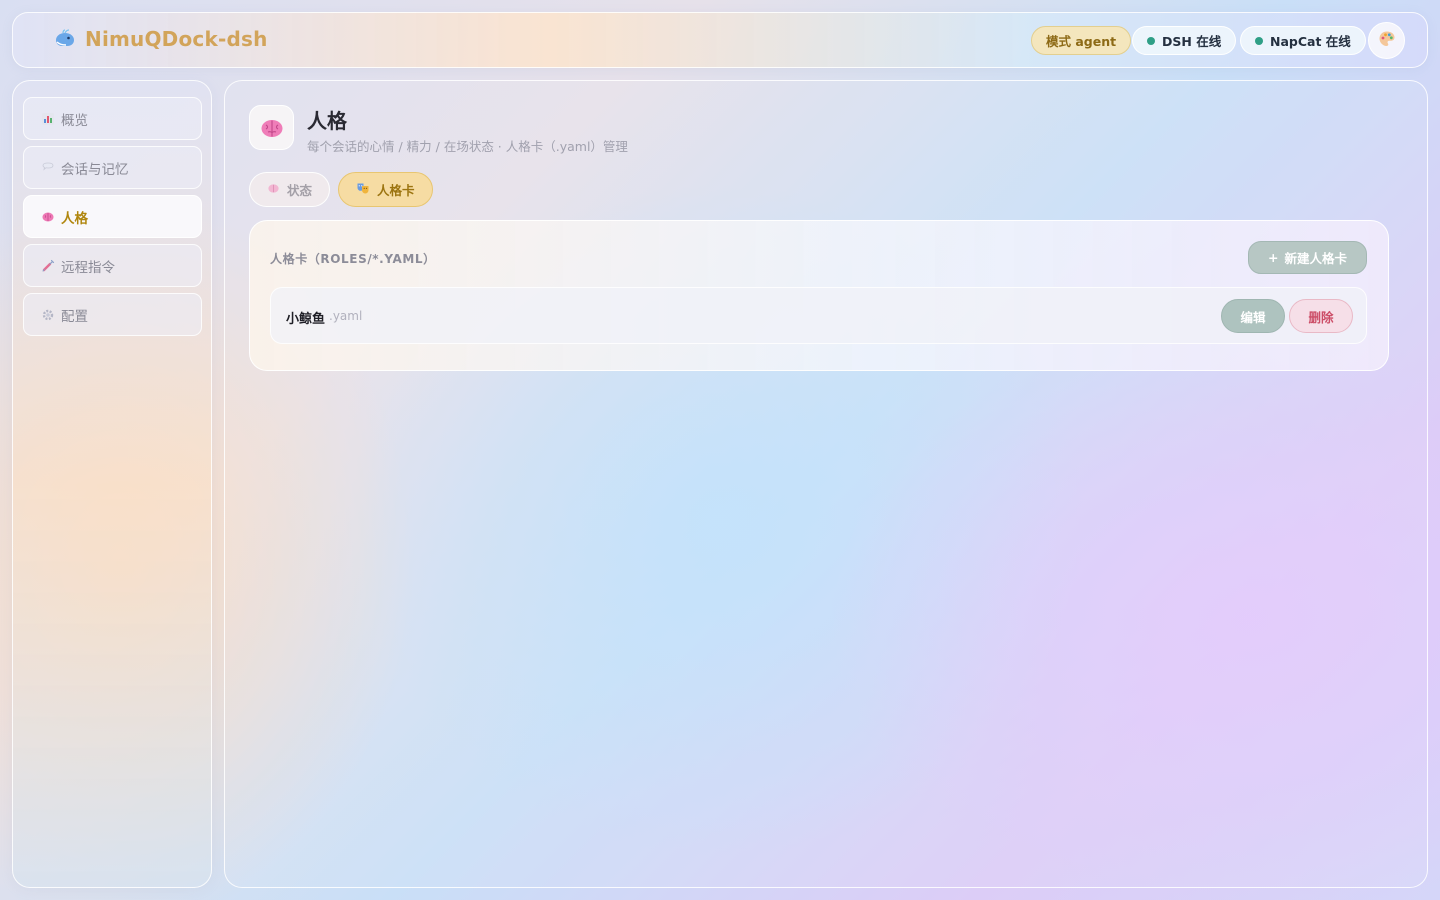 The image size is (1440, 900). I want to click on dsh-status-label: DSH 在线, so click(1192, 41).